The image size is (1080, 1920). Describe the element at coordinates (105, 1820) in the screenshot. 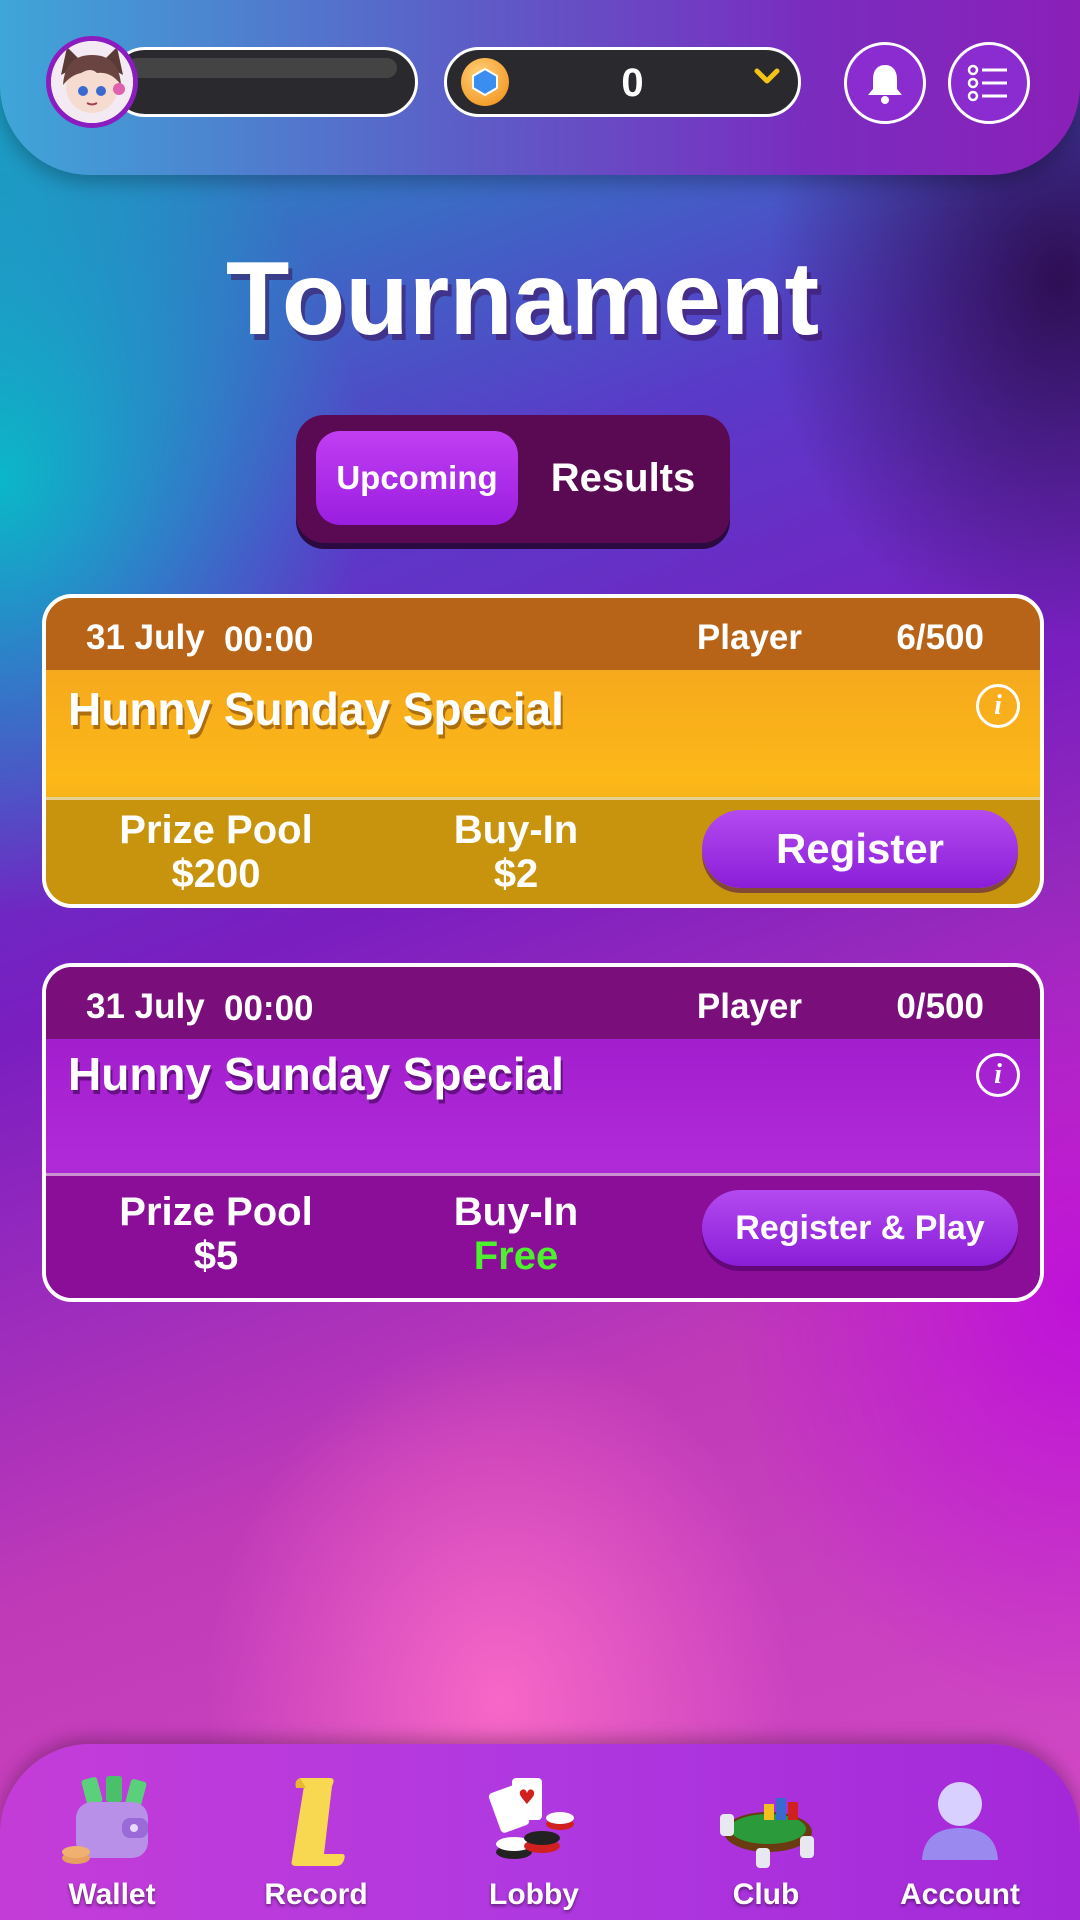

I see `wallet-icon` at that location.